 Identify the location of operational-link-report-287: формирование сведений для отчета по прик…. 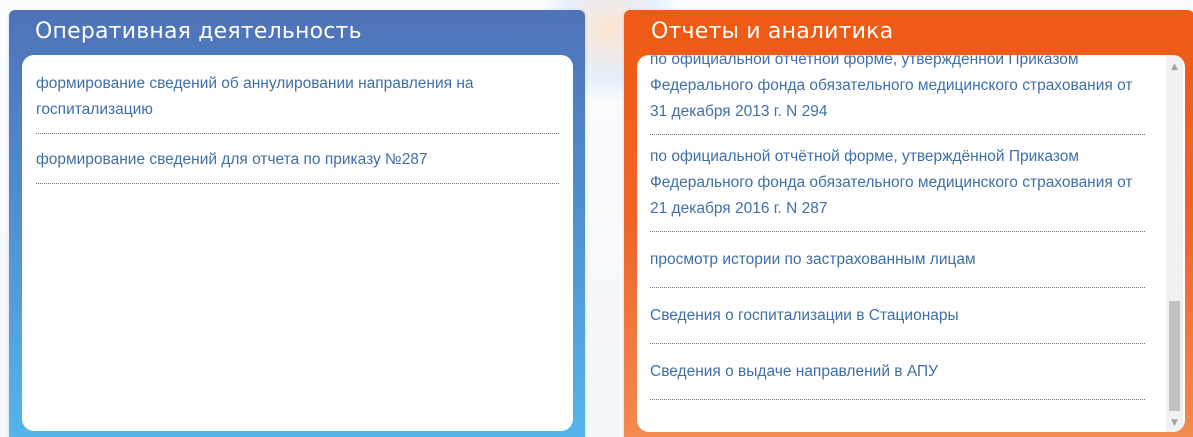
(297, 159).